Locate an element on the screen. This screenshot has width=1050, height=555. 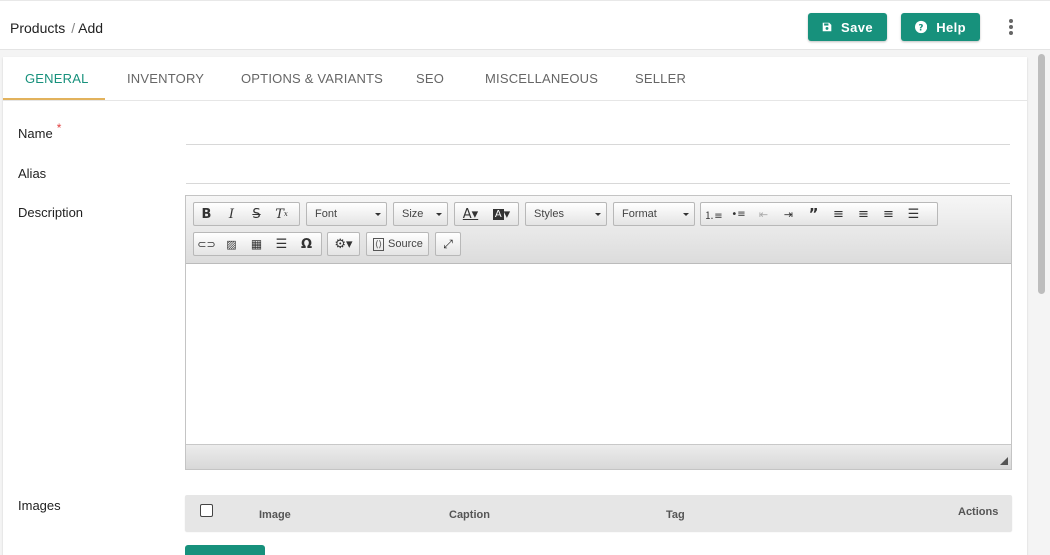
settings-icon: ⚙▾ is located at coordinates (343, 244).